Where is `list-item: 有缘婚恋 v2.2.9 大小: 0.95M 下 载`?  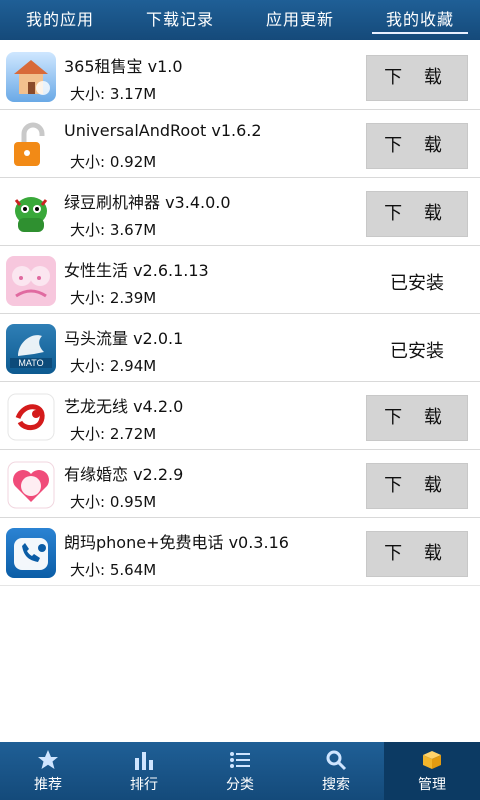
list-item: 有缘婚恋 v2.2.9 大小: 0.95M 下 载 is located at coordinates (240, 484).